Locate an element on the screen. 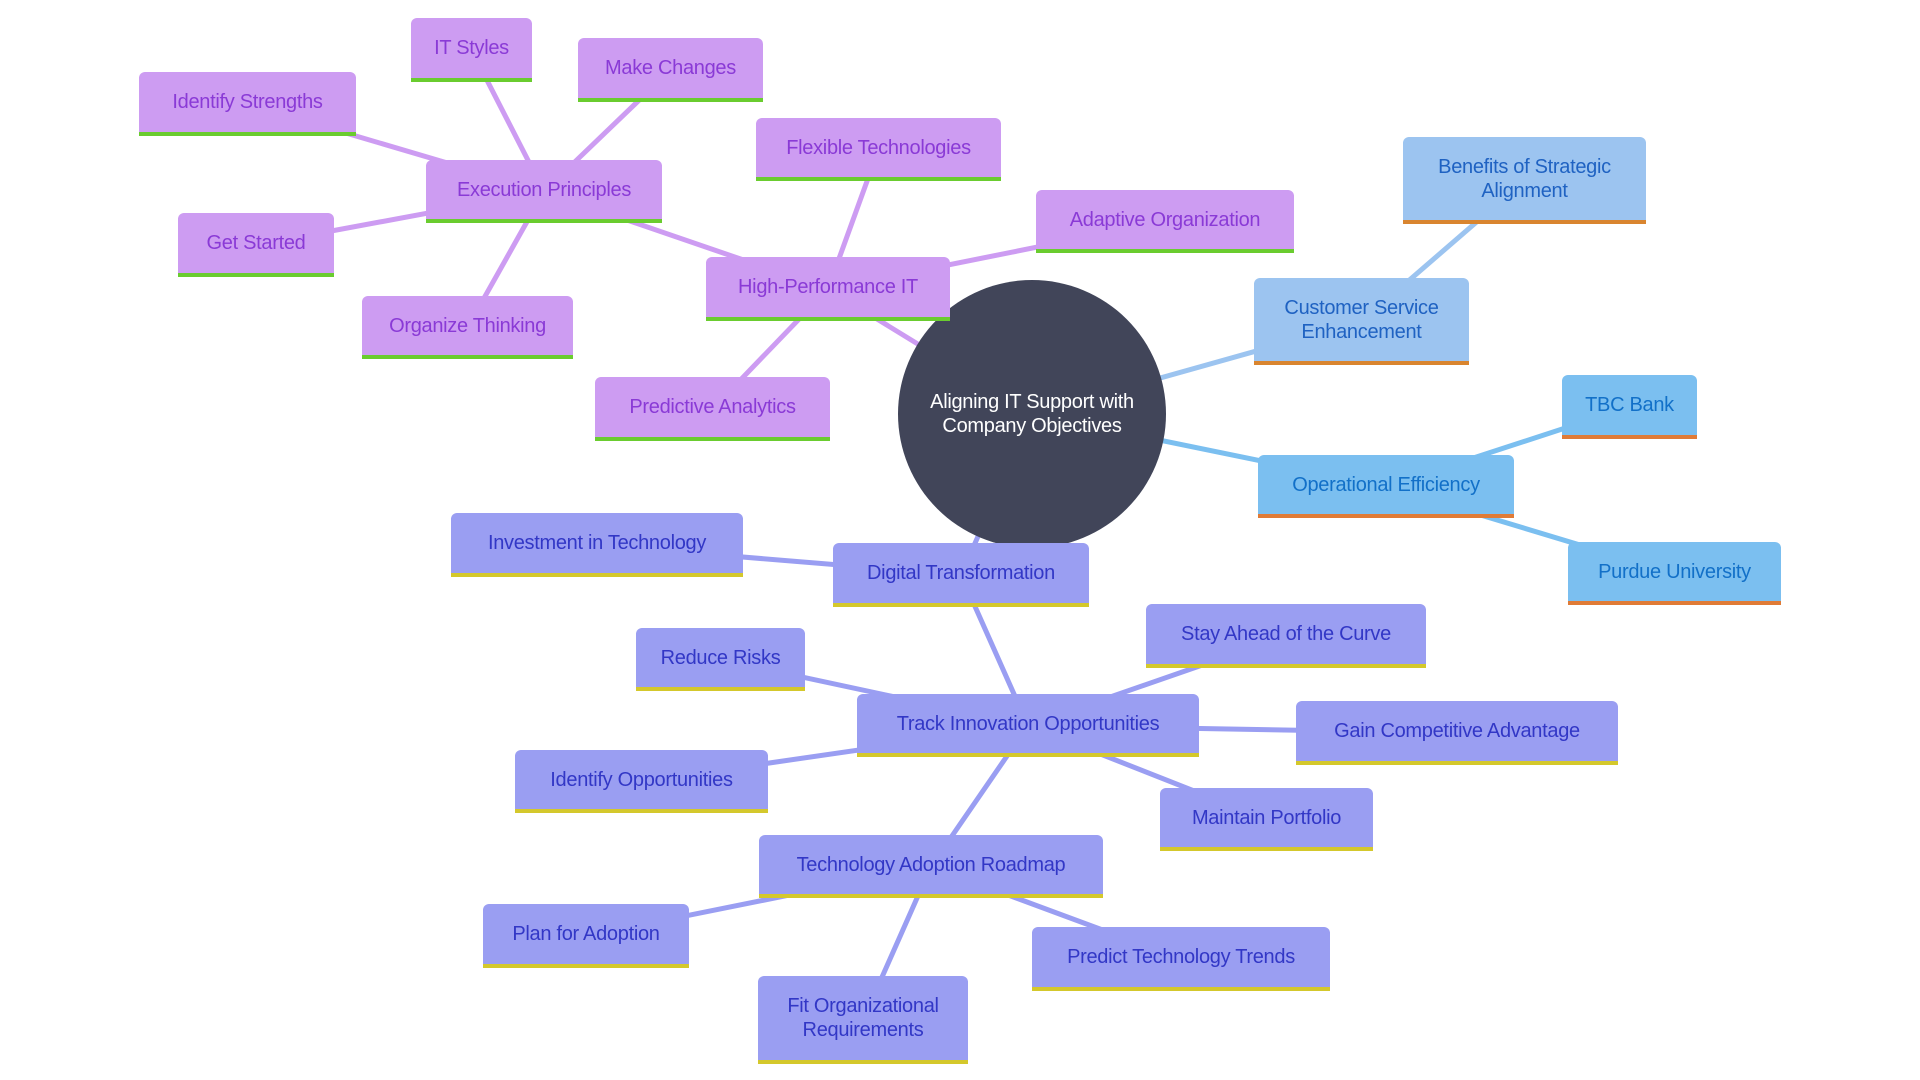 The width and height of the screenshot is (1920, 1080). node-flexible-technologies: Flexible Technologies is located at coordinates (878, 149).